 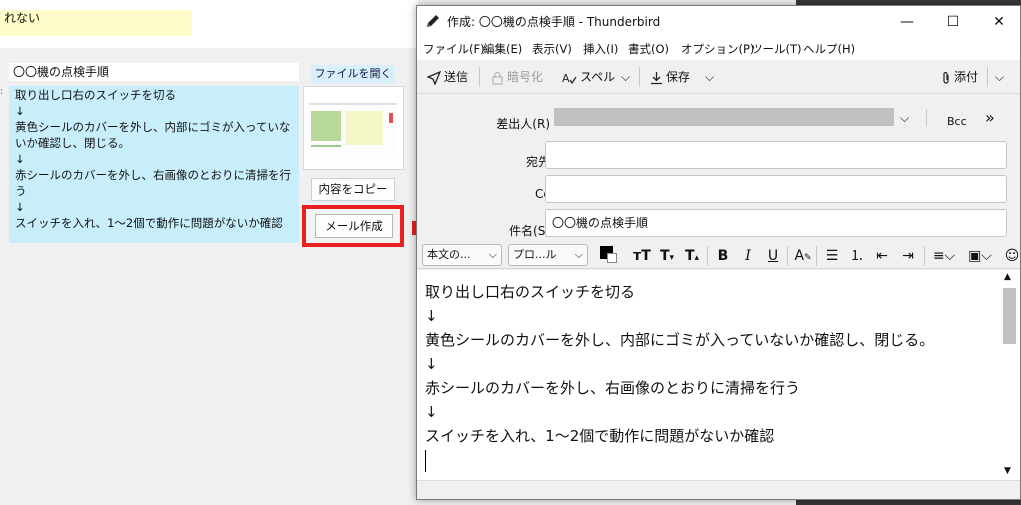 What do you see at coordinates (2, 92) in the screenshot?
I see `edge-mark: :` at bounding box center [2, 92].